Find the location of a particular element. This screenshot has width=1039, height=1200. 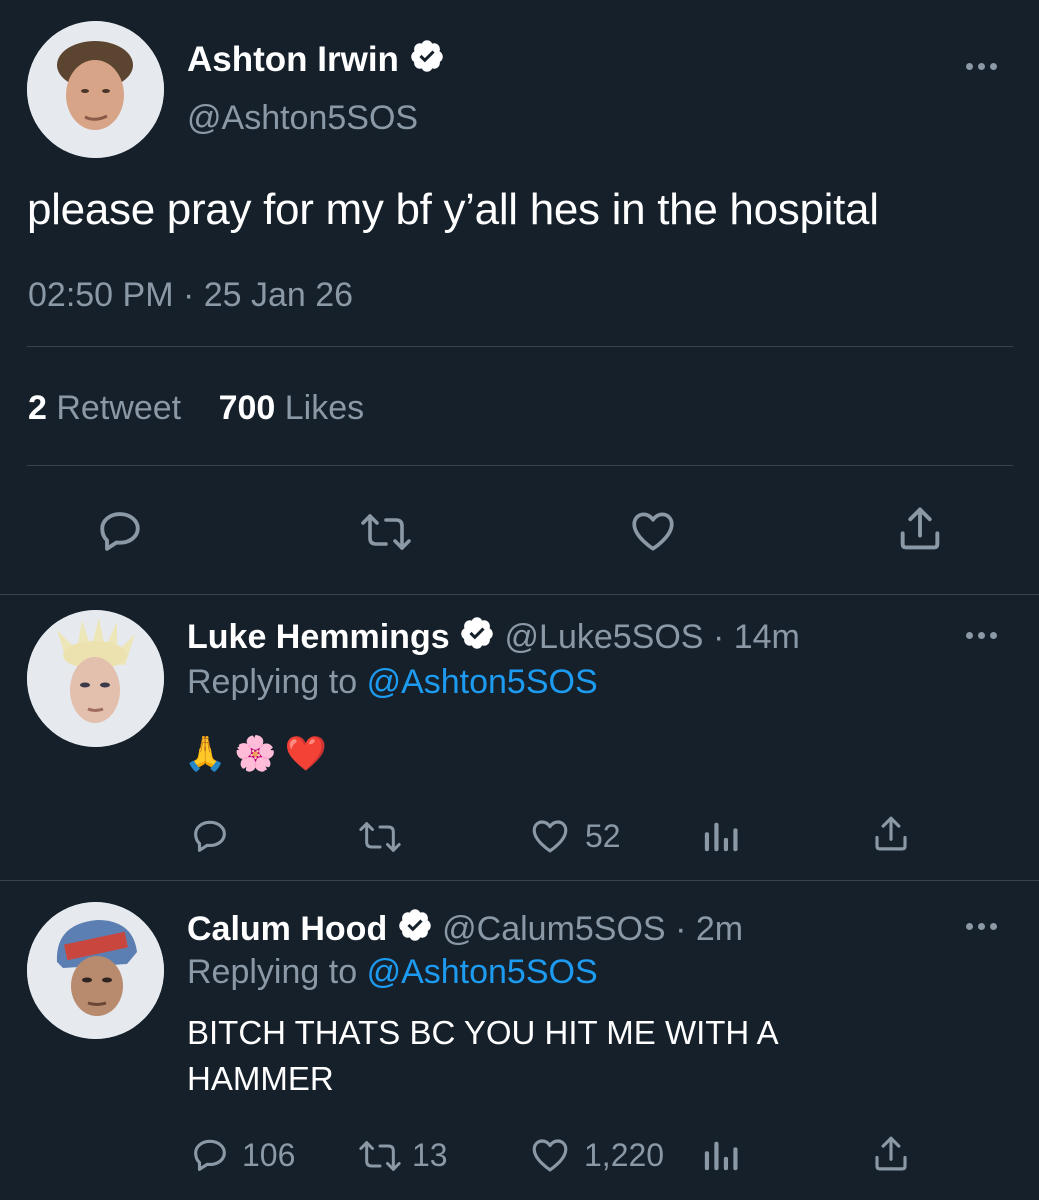

author-name: Calum Hood is located at coordinates (287, 929).